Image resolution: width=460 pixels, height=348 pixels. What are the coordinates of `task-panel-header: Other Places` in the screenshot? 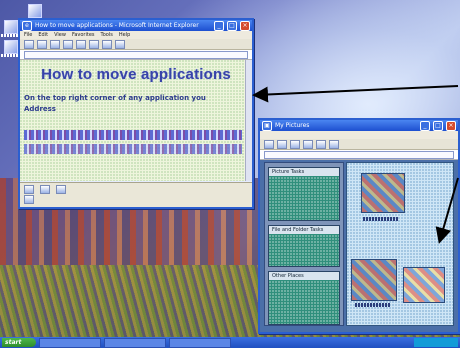 It's located at (304, 276).